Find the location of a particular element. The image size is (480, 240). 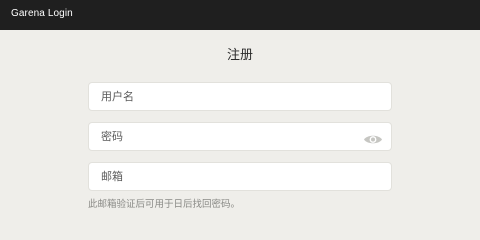

eye-icon is located at coordinates (373, 137).